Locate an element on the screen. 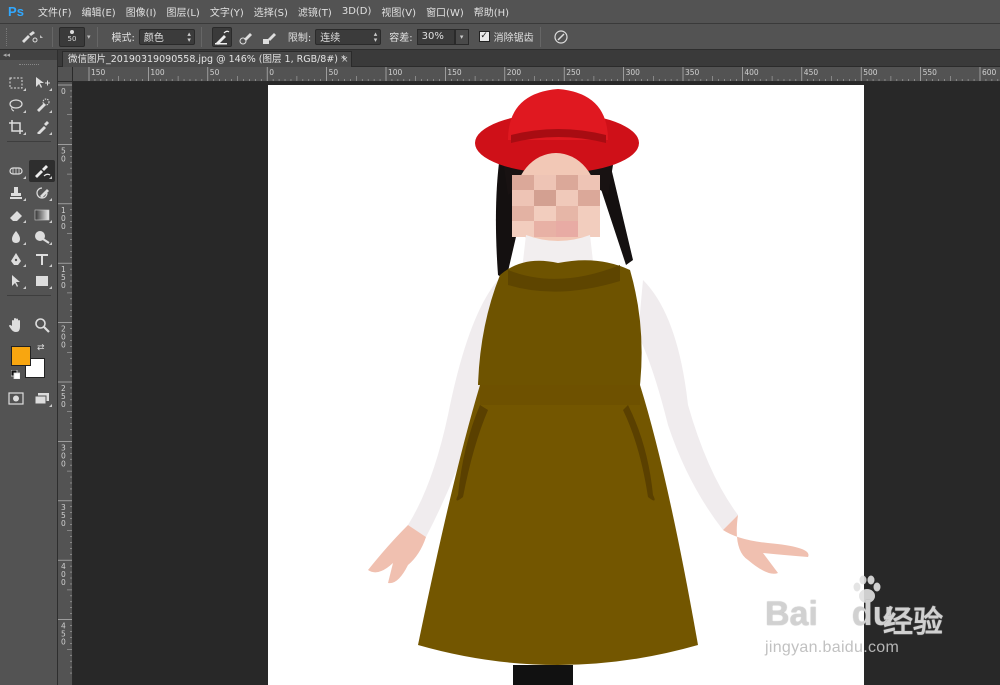 Image resolution: width=1000 pixels, height=685 pixels. gradient-icon is located at coordinates (42, 215).